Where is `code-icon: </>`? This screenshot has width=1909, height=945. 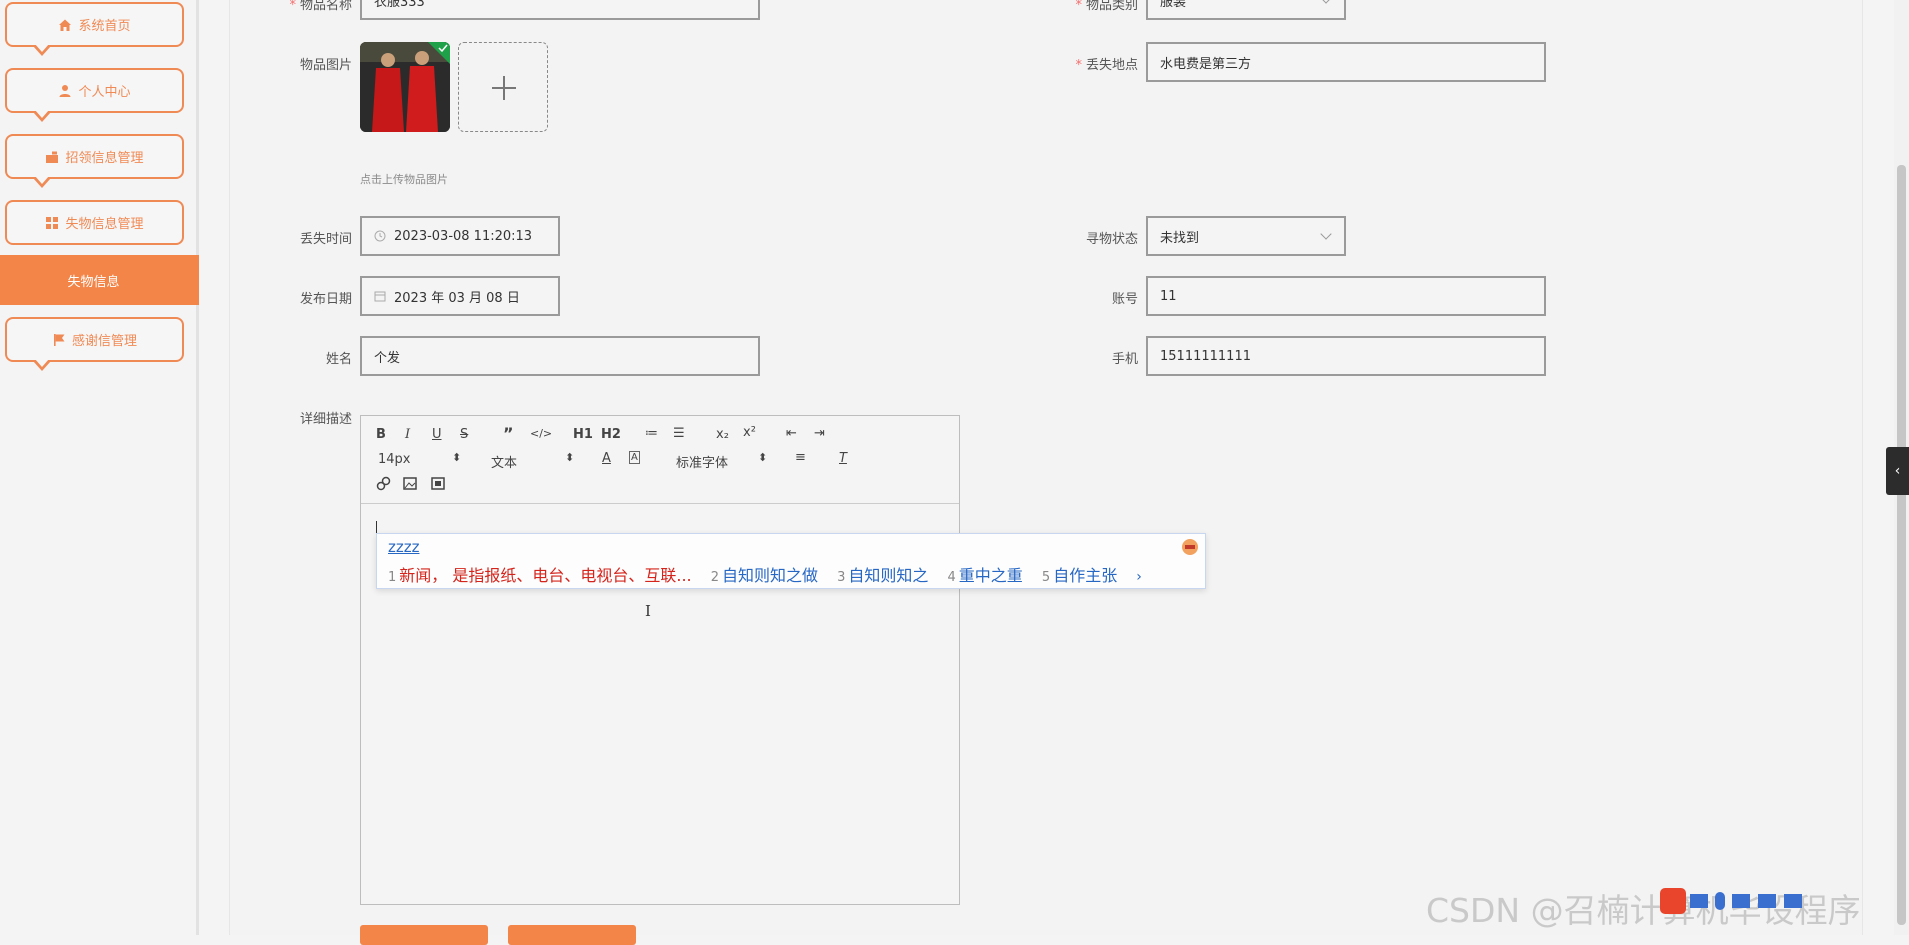 code-icon: </> is located at coordinates (541, 433).